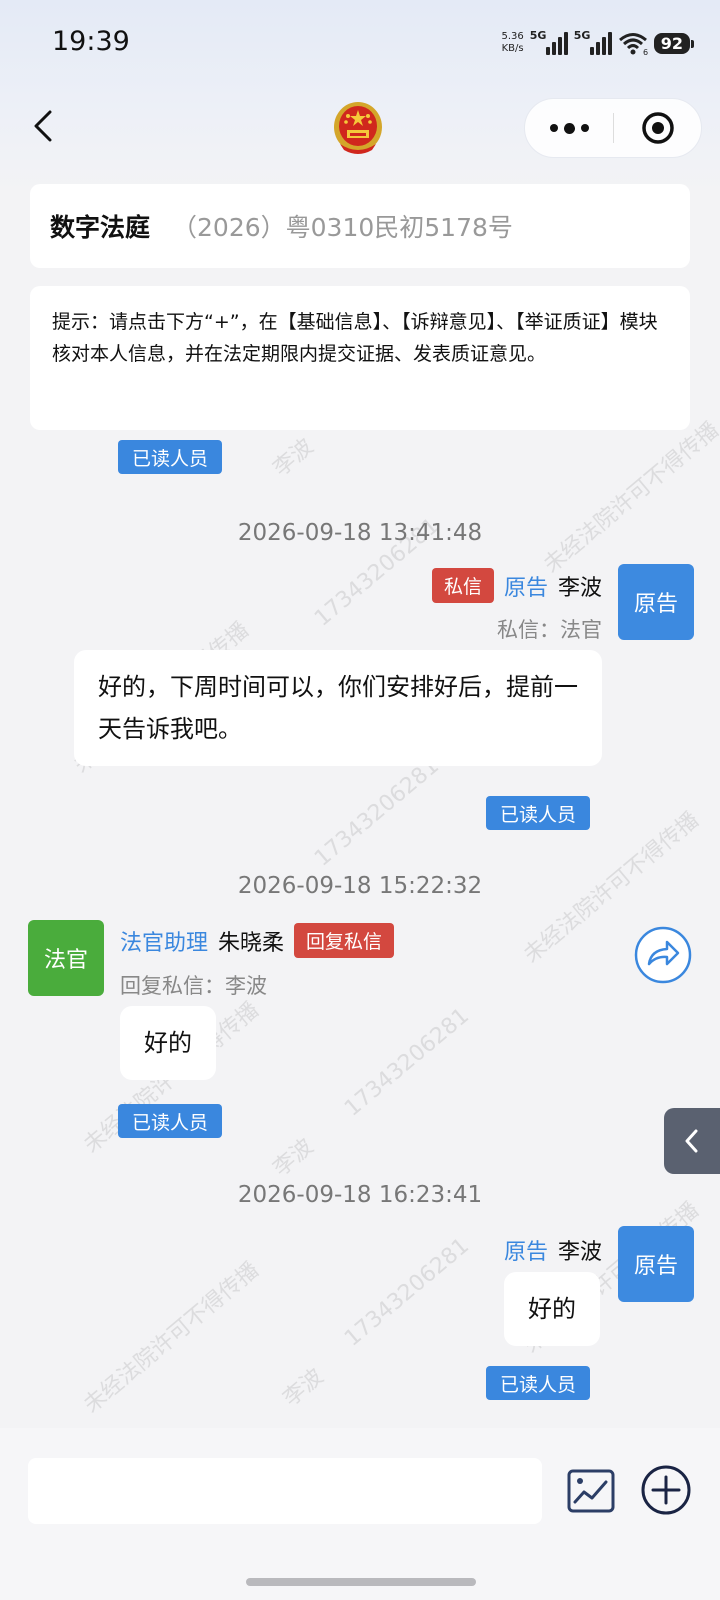 This screenshot has height=1600, width=720. Describe the element at coordinates (633, 44) in the screenshot. I see `wifi-icon: 6` at that location.